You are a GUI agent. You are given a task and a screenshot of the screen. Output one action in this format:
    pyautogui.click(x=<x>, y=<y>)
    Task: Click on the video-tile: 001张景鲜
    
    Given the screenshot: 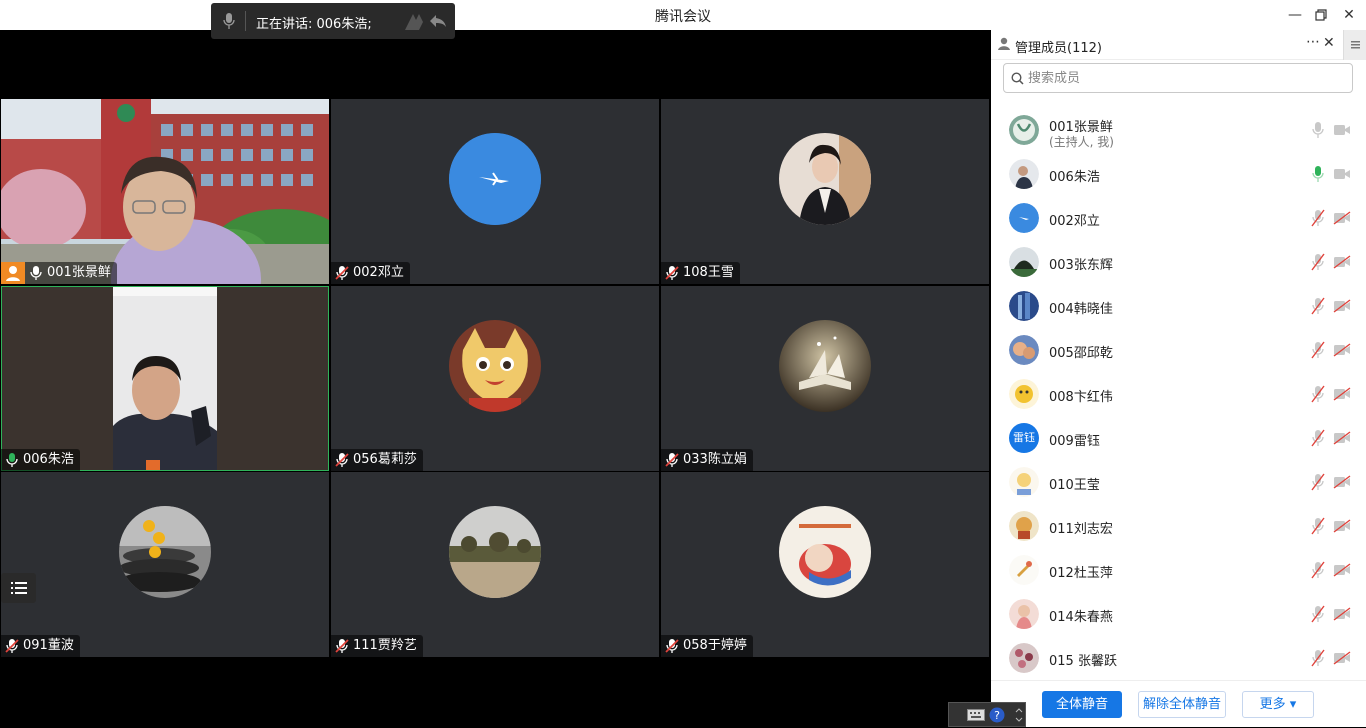 What is the action you would take?
    pyautogui.click(x=165, y=191)
    